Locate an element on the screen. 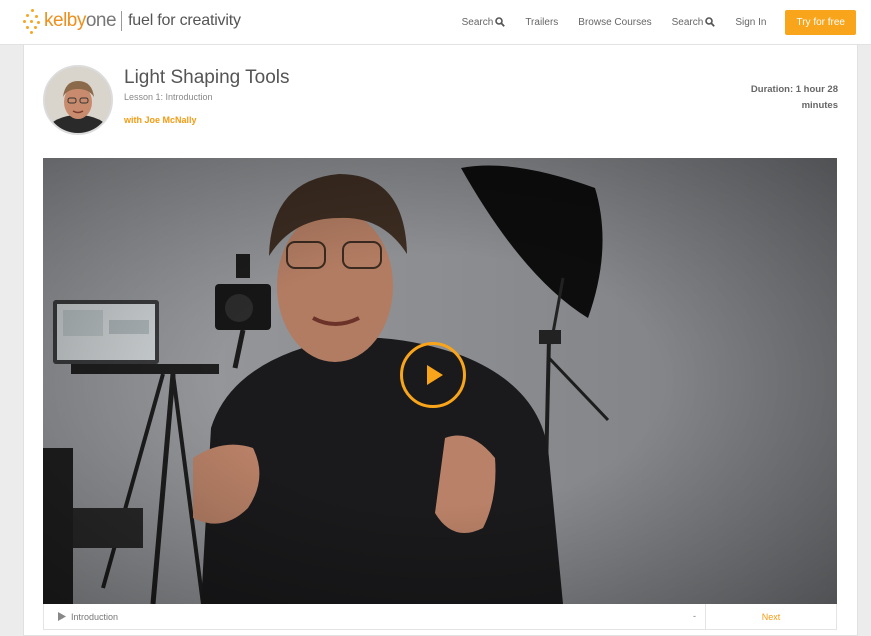 Image resolution: width=871 pixels, height=636 pixels. nav-sign-in: Sign In is located at coordinates (750, 22).